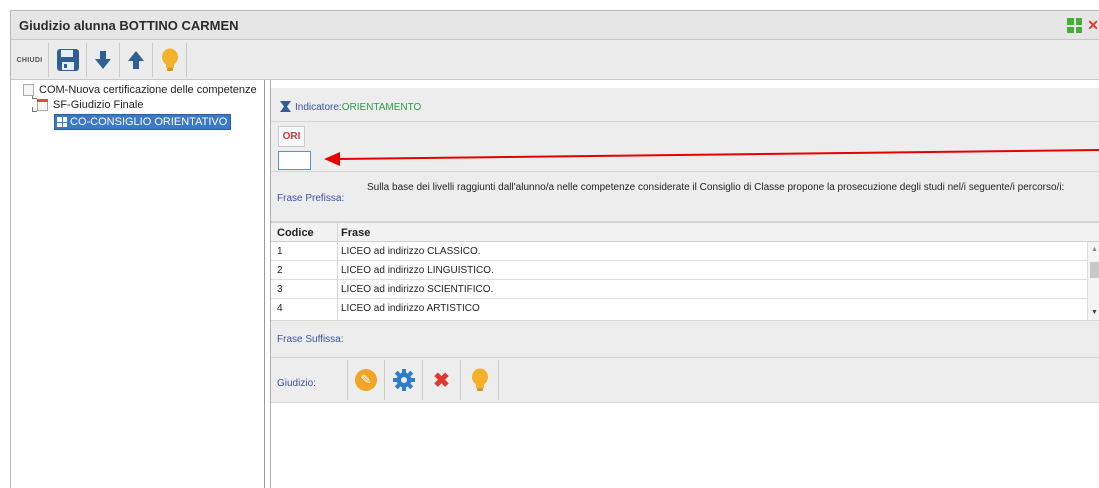 Image resolution: width=1099 pixels, height=488 pixels. Describe the element at coordinates (554, 60) in the screenshot. I see `main-toolbar: CHIUDI` at that location.